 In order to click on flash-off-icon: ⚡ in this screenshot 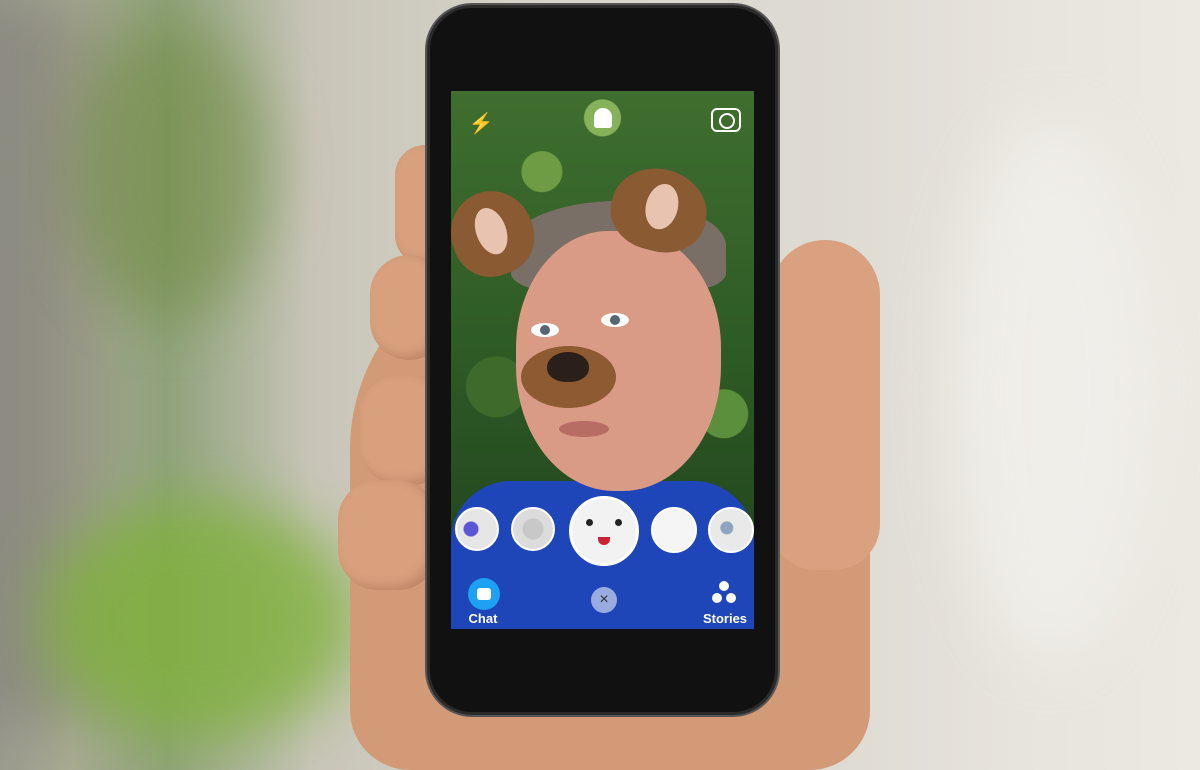, I will do `click(481, 123)`.